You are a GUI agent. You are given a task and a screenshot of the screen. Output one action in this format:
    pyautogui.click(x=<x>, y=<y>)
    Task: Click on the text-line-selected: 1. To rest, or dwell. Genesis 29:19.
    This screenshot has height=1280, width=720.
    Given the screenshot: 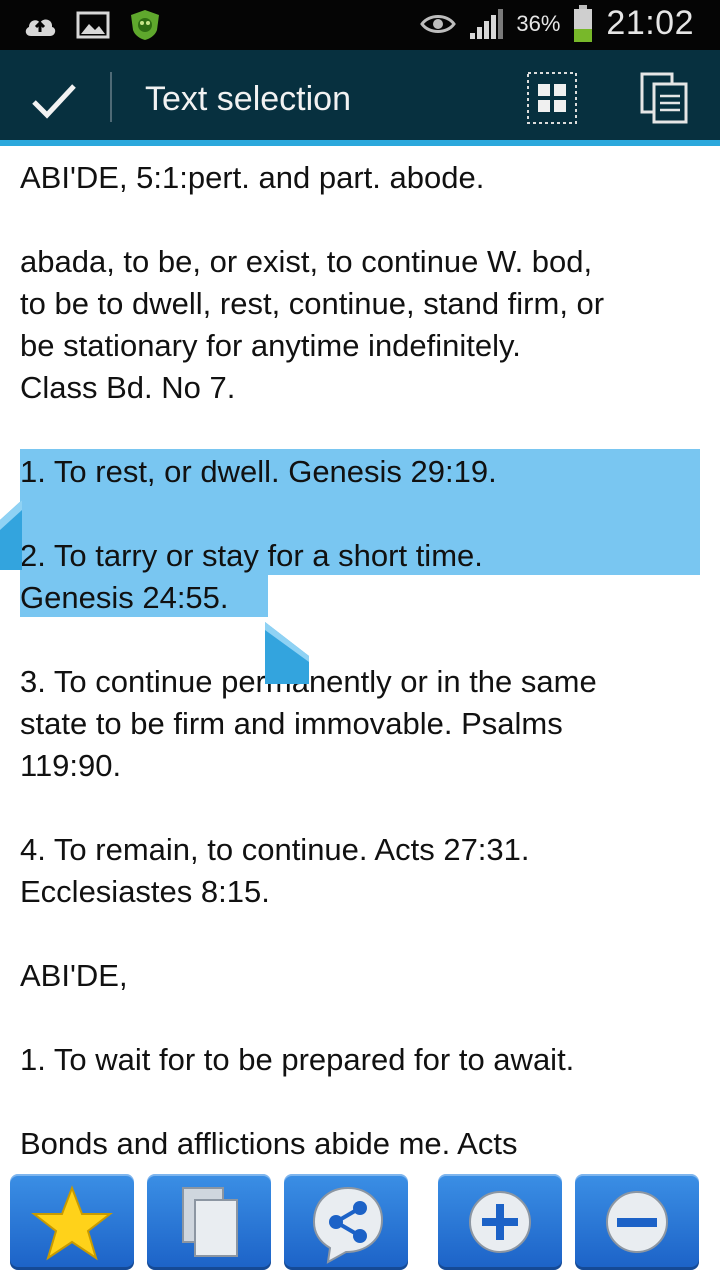 What is the action you would take?
    pyautogui.click(x=258, y=472)
    